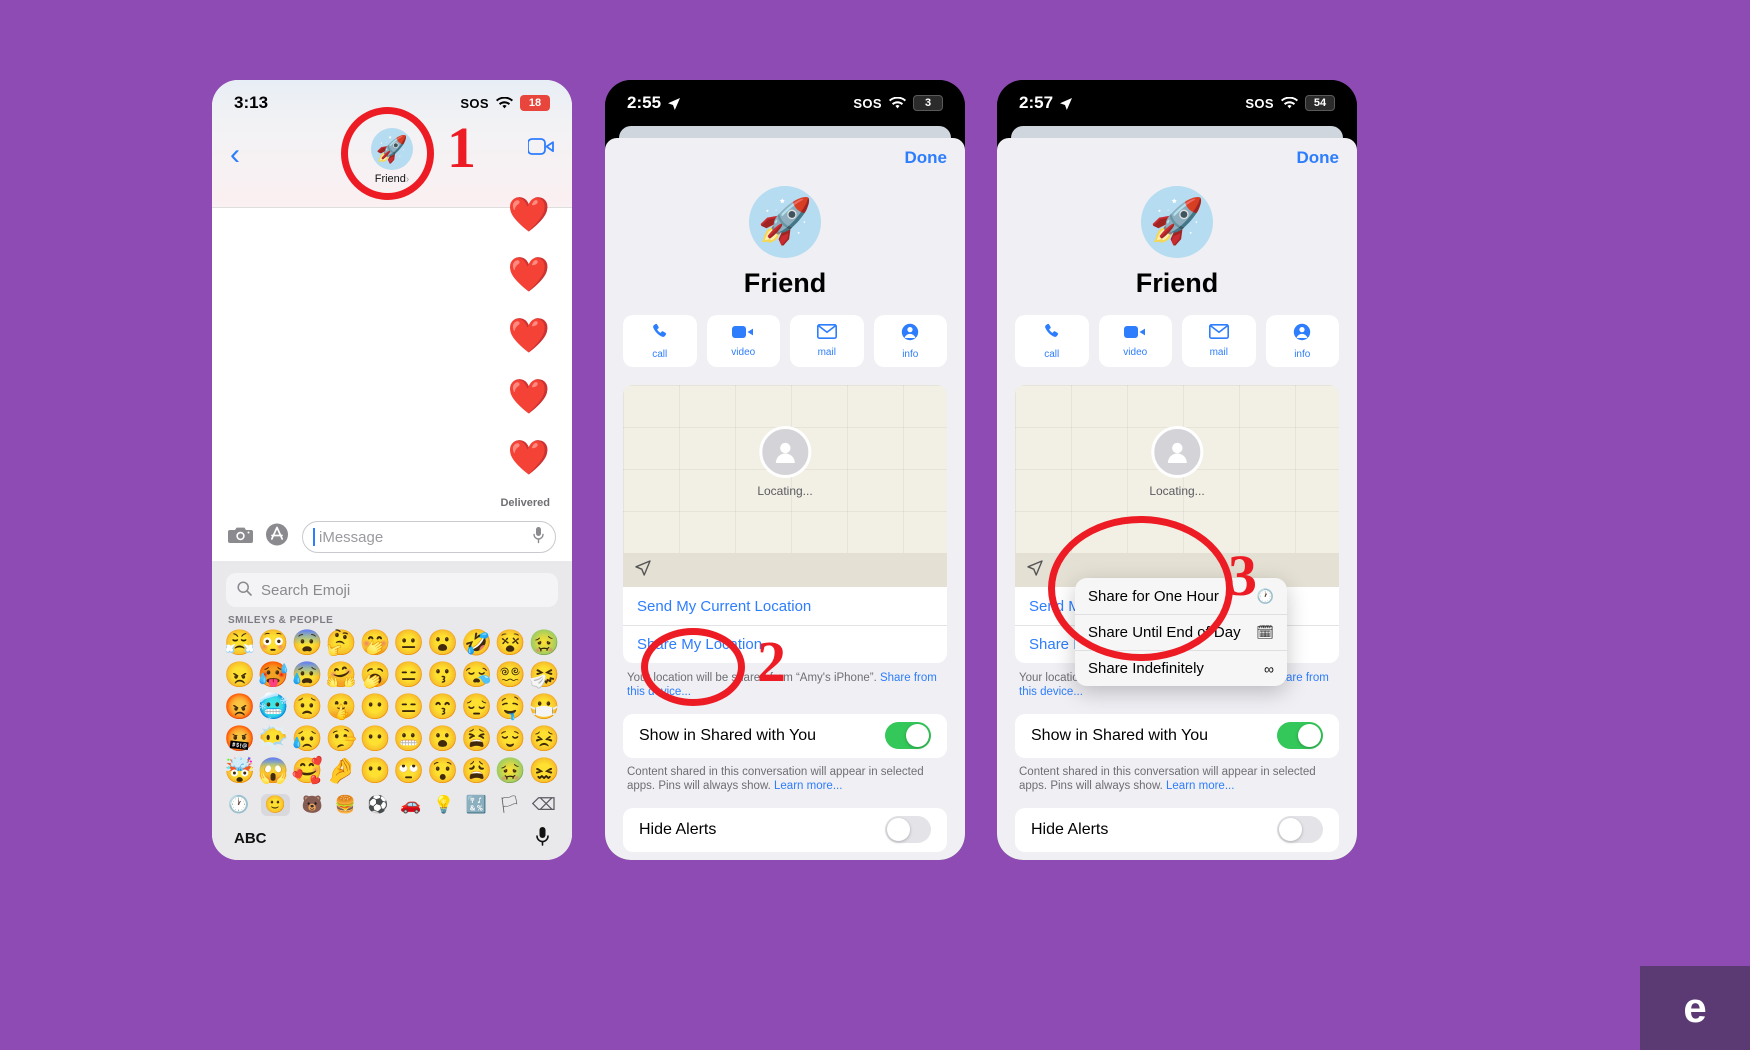 The width and height of the screenshot is (1750, 1050). What do you see at coordinates (443, 805) in the screenshot?
I see `objects-icon: 💡` at bounding box center [443, 805].